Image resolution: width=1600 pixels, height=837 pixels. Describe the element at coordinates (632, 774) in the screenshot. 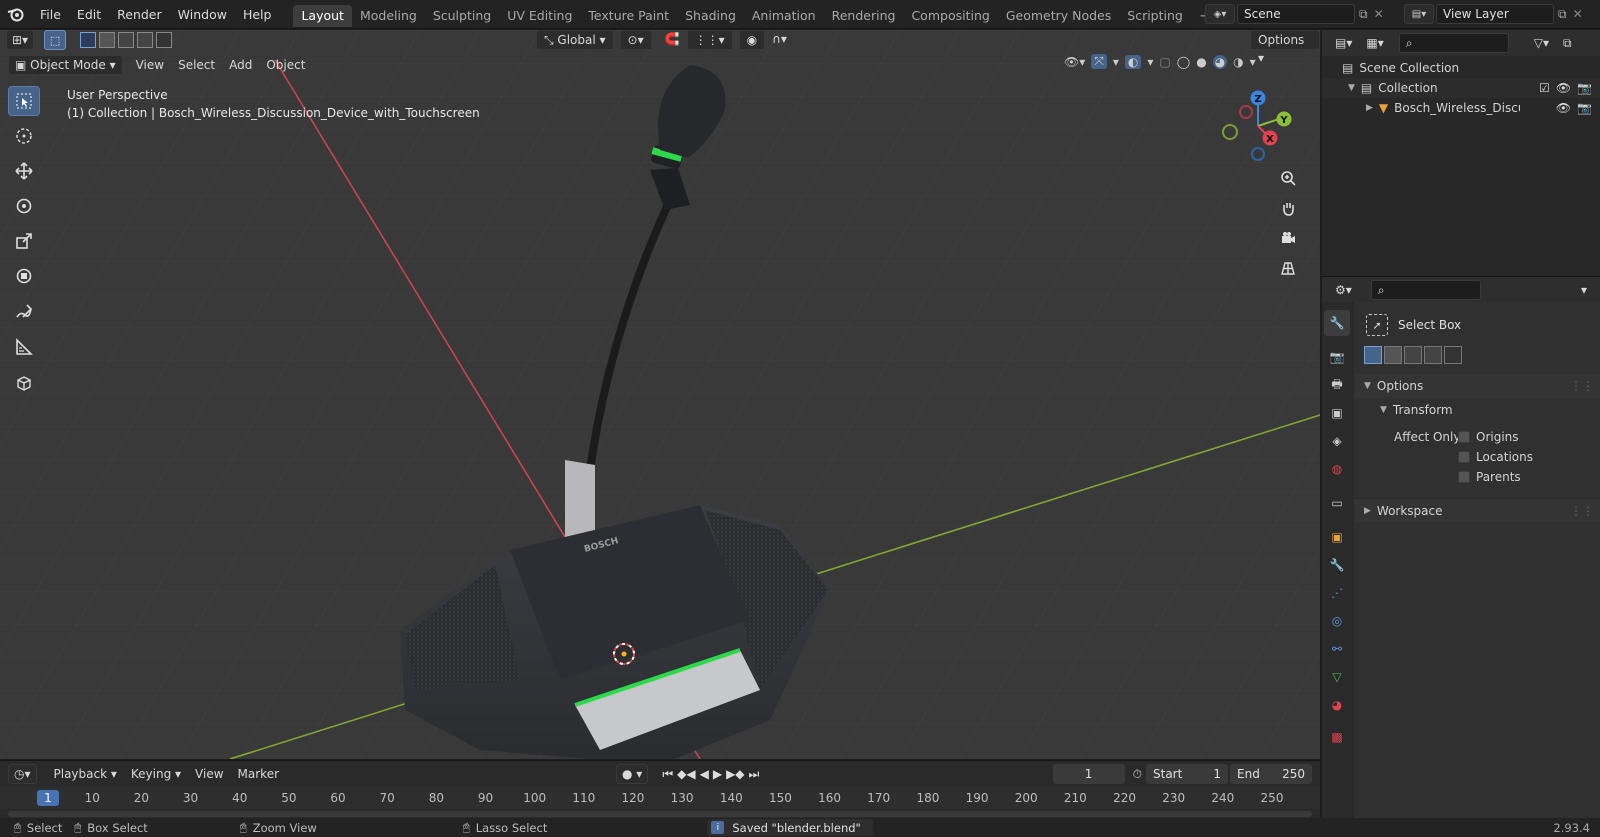

I see `auto-keying-icon: ● ▾` at that location.